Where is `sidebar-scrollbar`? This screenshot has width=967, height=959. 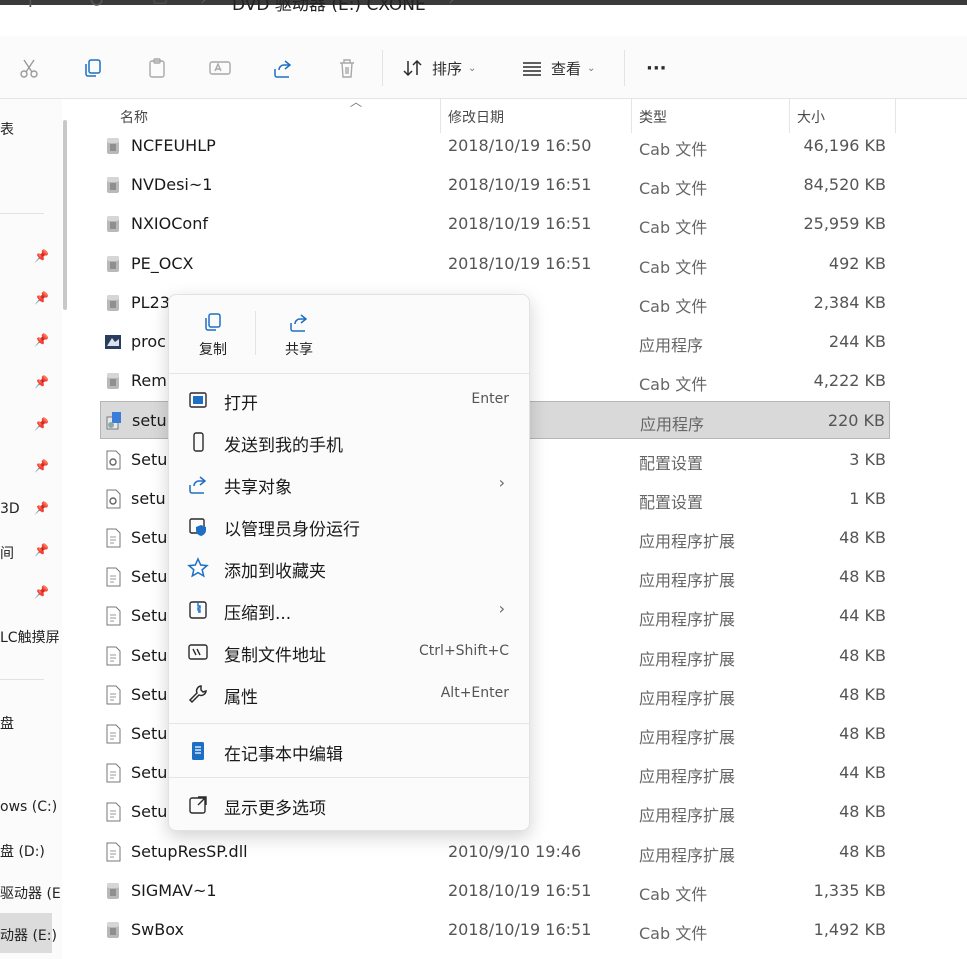
sidebar-scrollbar is located at coordinates (65, 215).